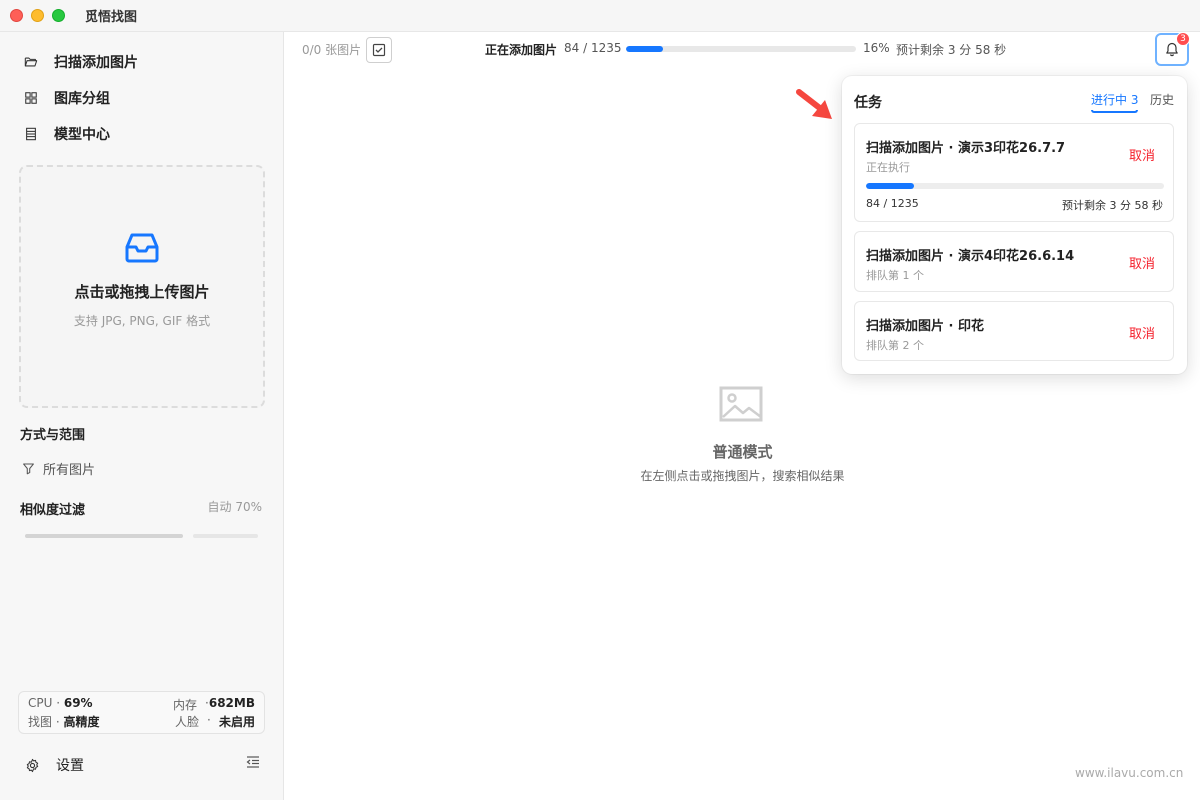 Image resolution: width=1200 pixels, height=800 pixels. What do you see at coordinates (235, 507) in the screenshot?
I see `similarity-value: 自动 70%` at bounding box center [235, 507].